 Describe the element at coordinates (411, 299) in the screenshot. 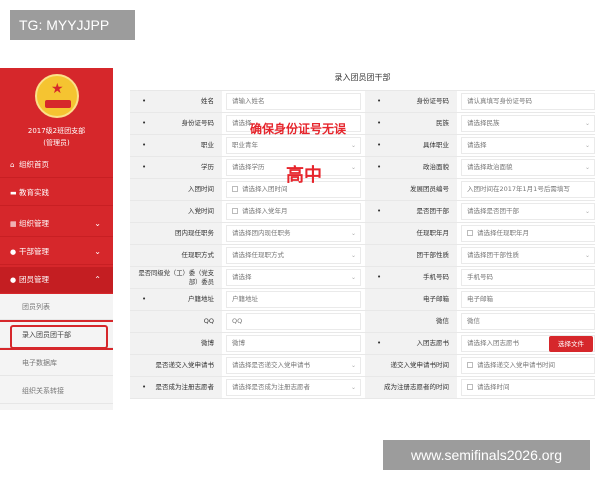

I see `field-label: 电子邮箱` at that location.